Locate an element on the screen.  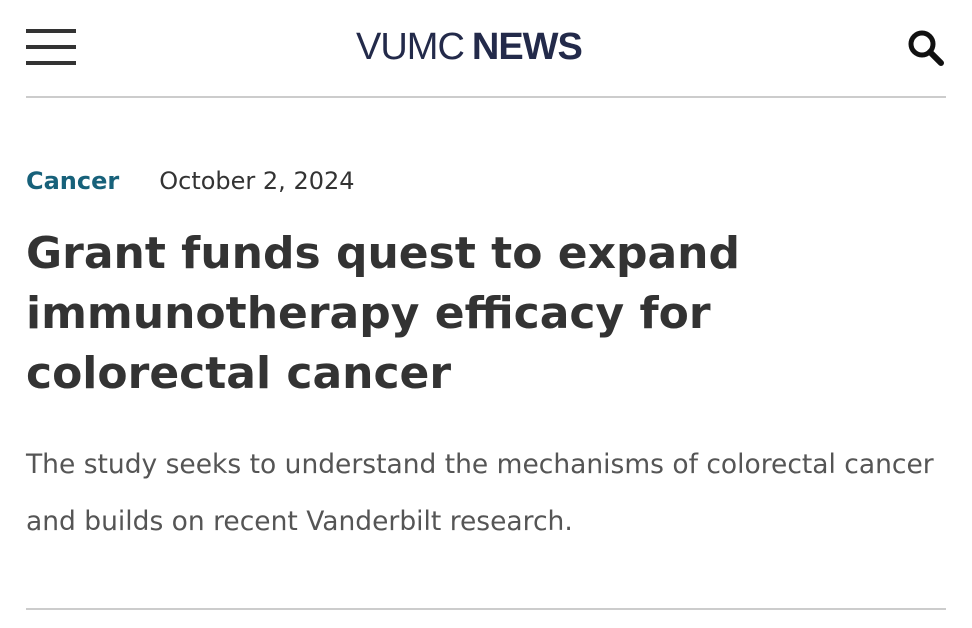
header-divider is located at coordinates (486, 97).